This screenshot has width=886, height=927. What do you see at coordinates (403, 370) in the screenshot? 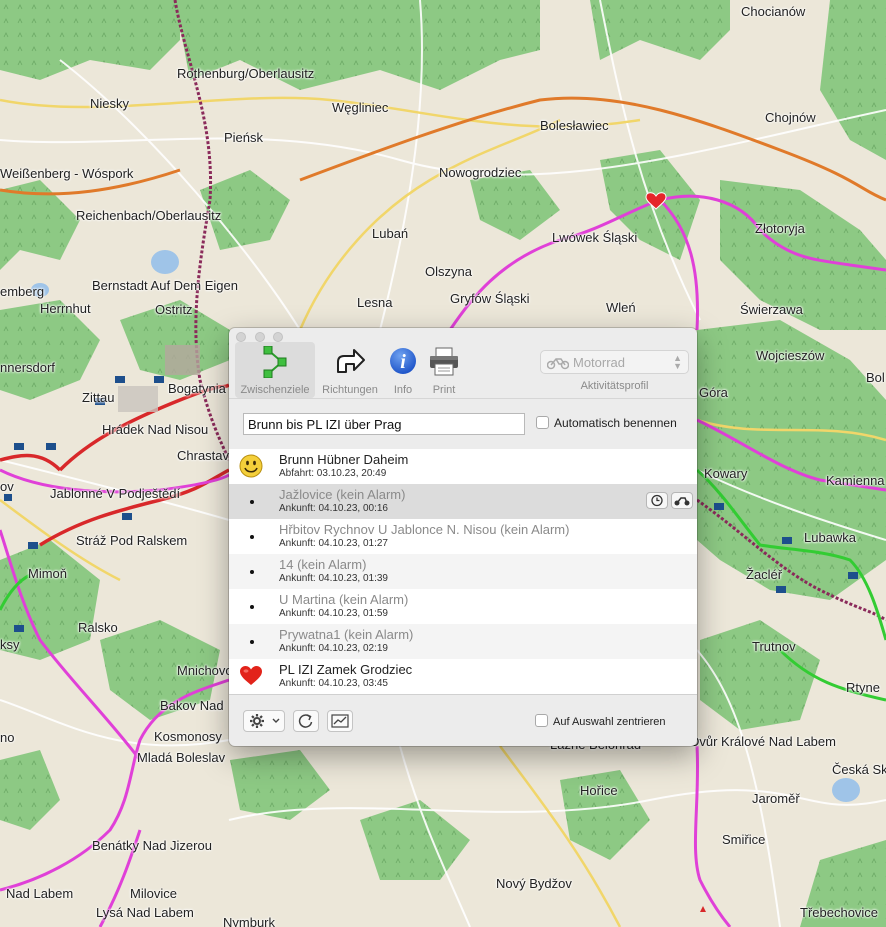
I see `tab-info: i Info` at bounding box center [403, 370].